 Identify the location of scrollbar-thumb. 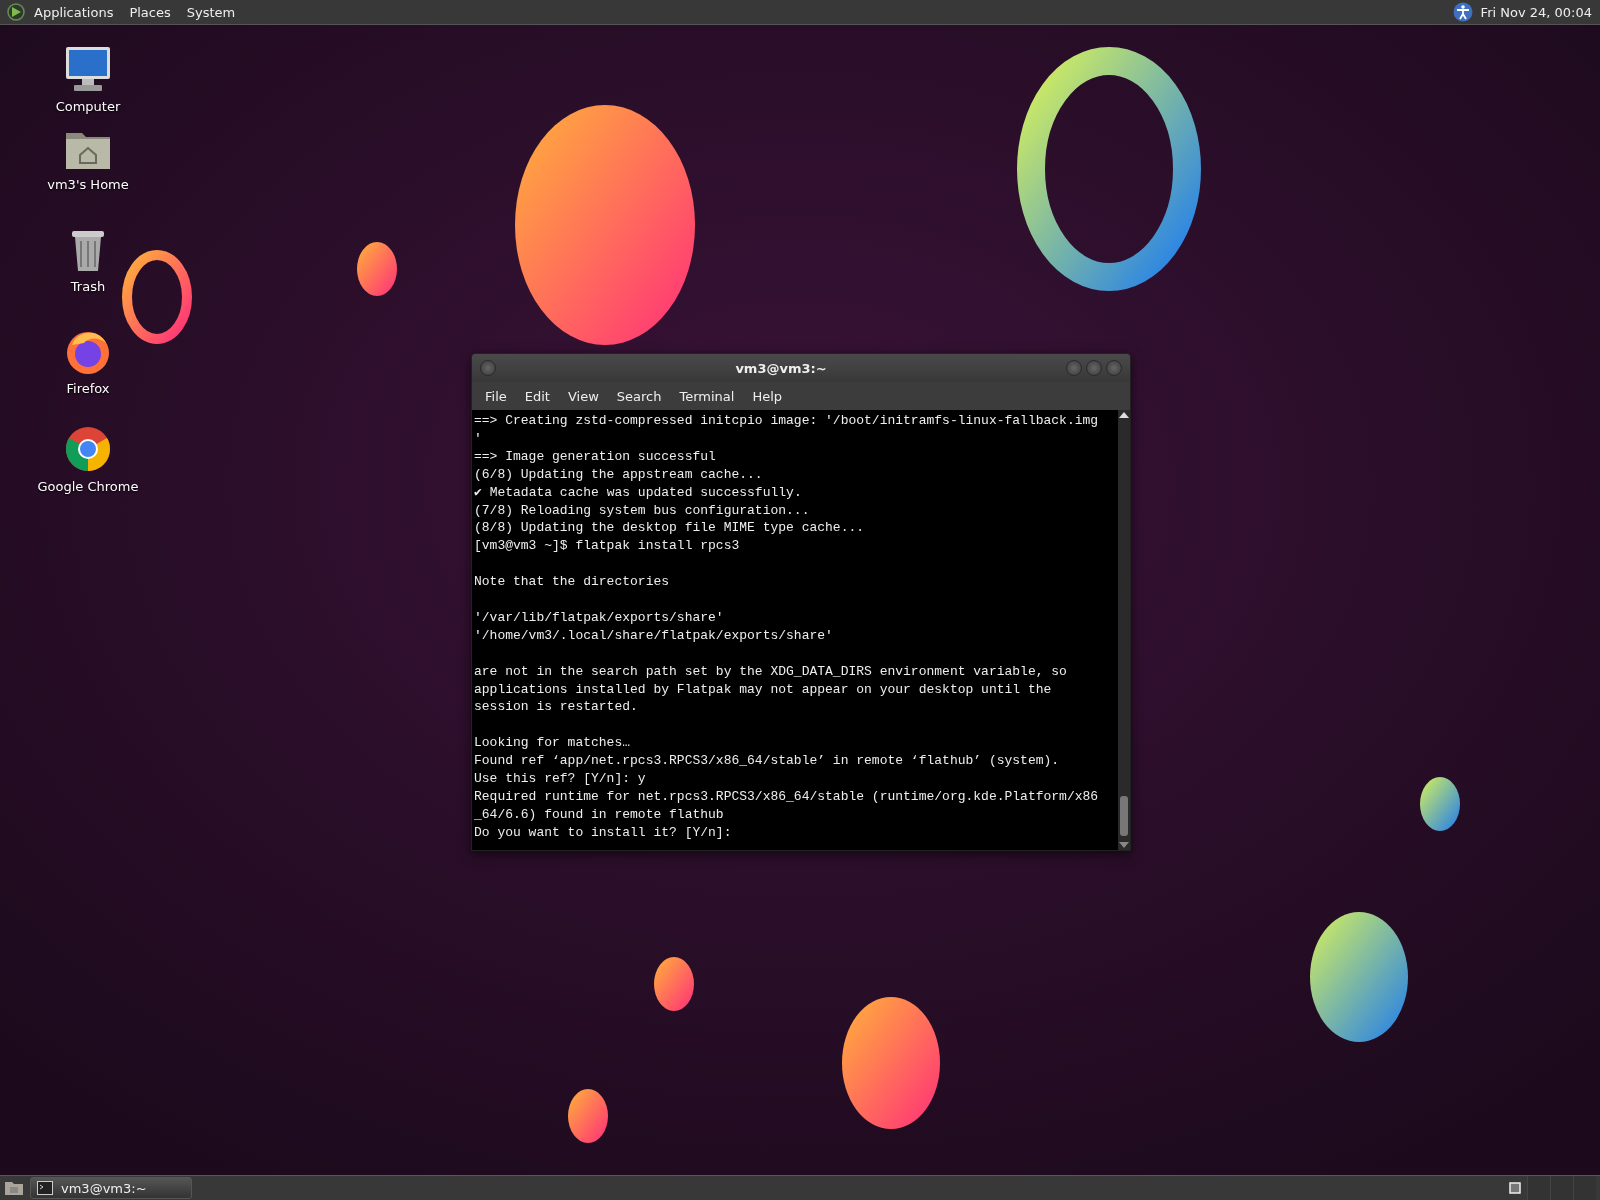
(1124, 816).